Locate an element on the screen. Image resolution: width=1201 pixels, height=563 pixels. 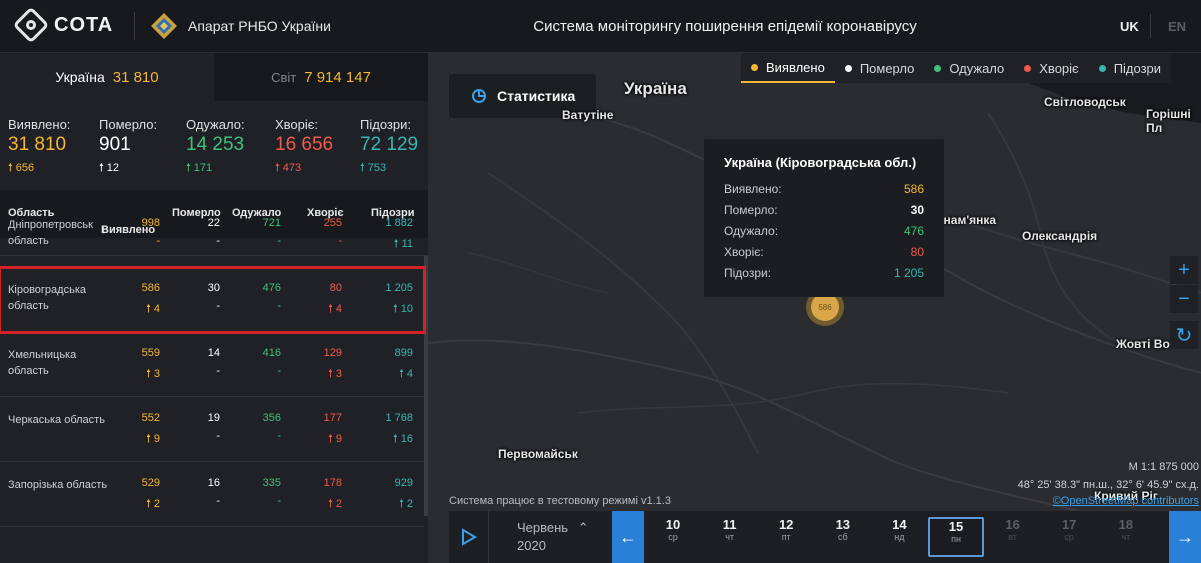
cell-recovered: 356 is located at coordinates (271, 418).